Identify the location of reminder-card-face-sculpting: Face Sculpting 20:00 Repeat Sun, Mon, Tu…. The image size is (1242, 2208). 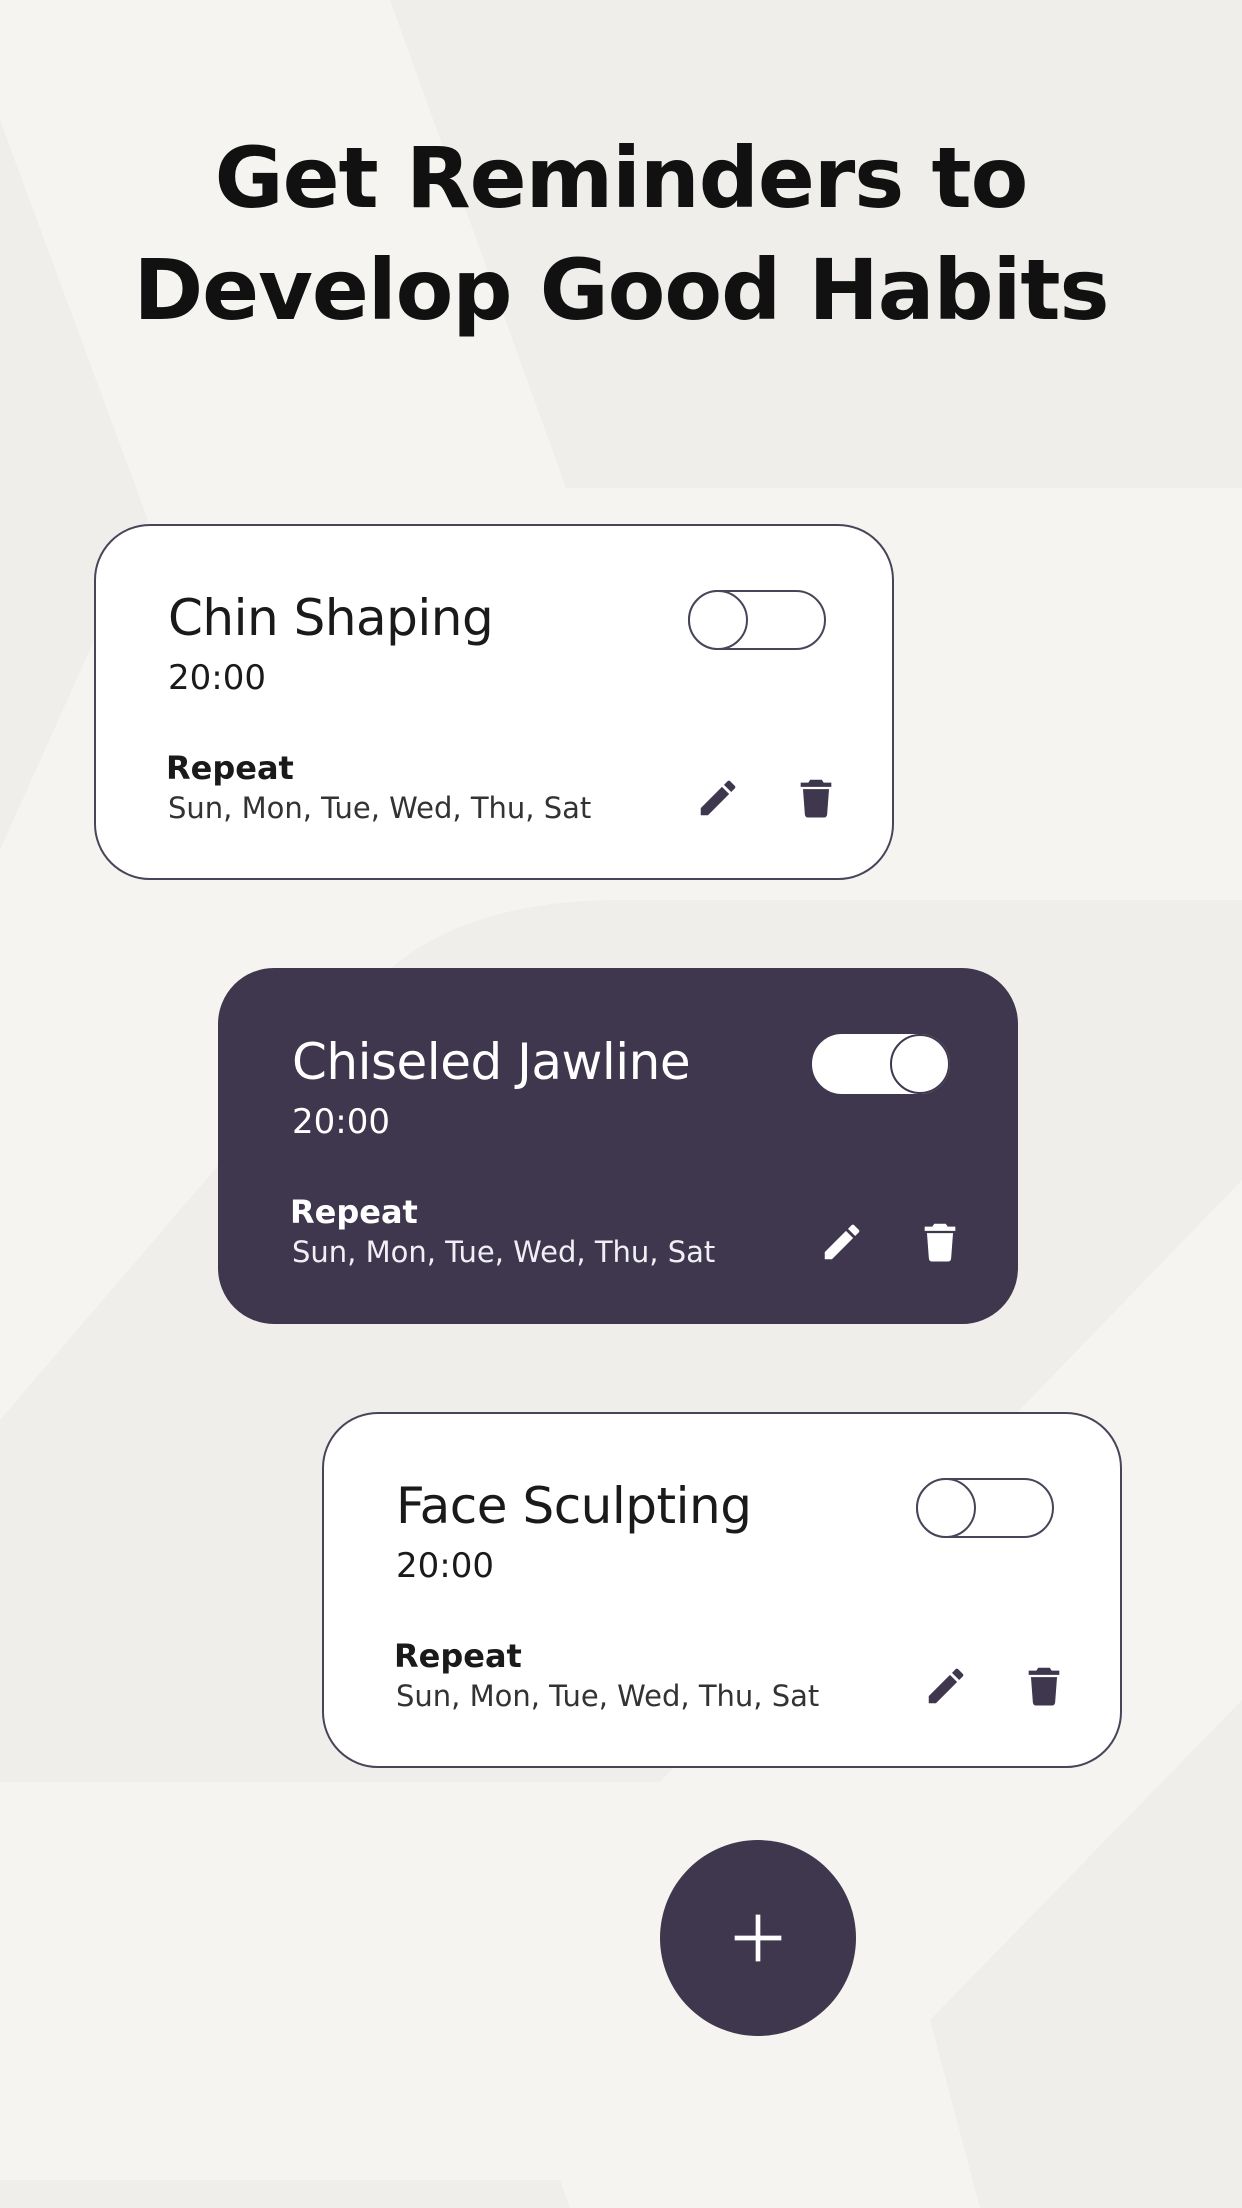
(722, 1590).